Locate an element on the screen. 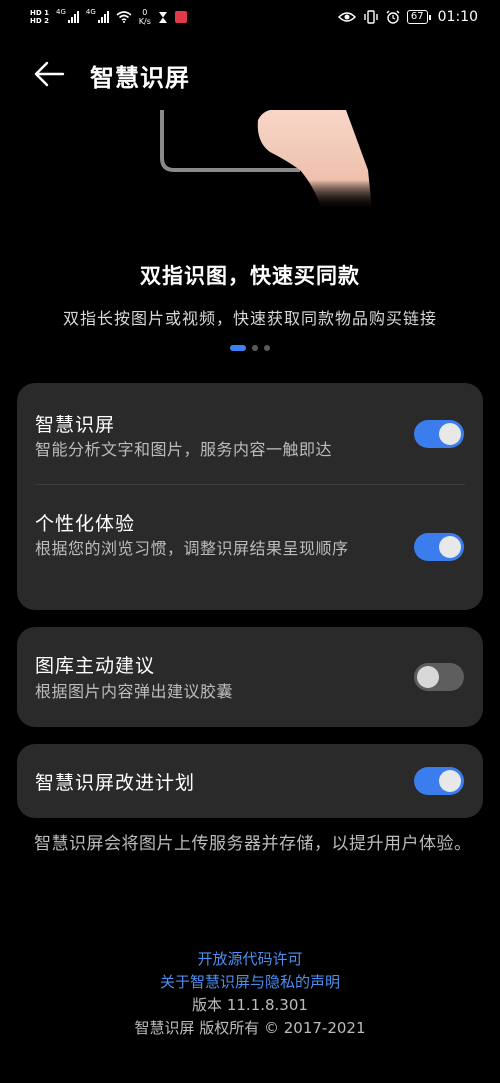  arrow-left-icon is located at coordinates (49, 74).